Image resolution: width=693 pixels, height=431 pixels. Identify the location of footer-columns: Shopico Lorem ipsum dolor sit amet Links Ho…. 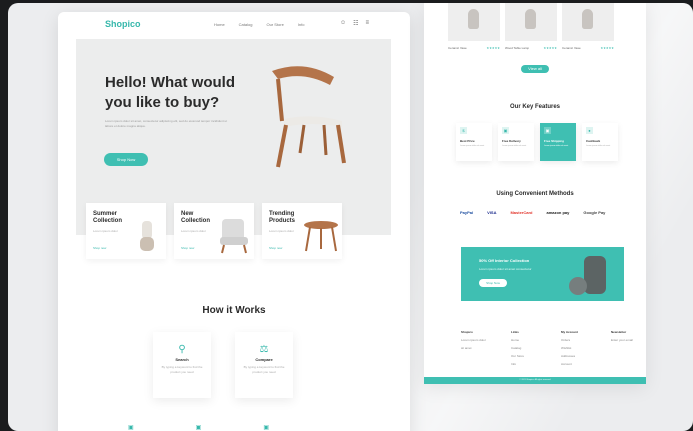
(551, 350).